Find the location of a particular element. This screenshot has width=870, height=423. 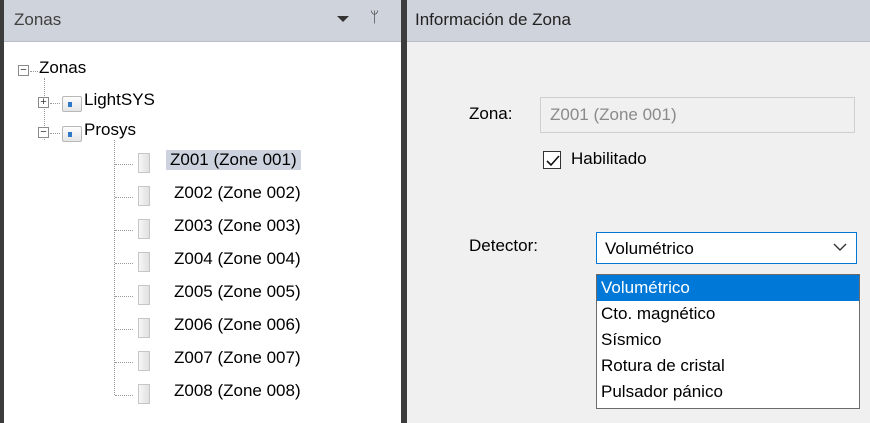

detector-option: Volumétrico is located at coordinates (728, 288).